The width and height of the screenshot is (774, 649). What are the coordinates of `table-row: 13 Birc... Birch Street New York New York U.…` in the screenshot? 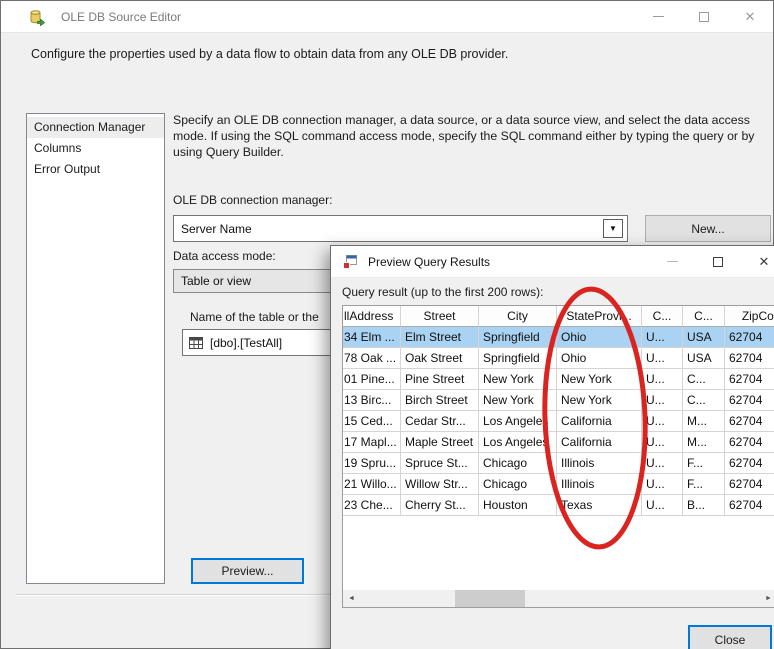 It's located at (558, 400).